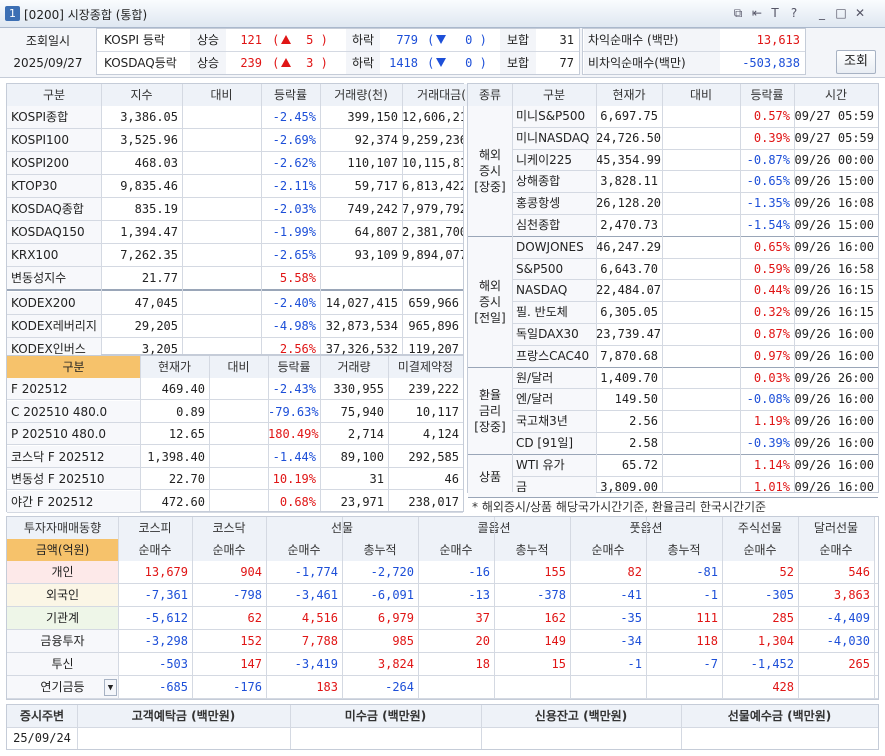 The image size is (885, 756). Describe the element at coordinates (695, 182) in the screenshot. I see `table-row: 상해종합3,828.11▼25.20-0.65%09/26 15:00` at that location.